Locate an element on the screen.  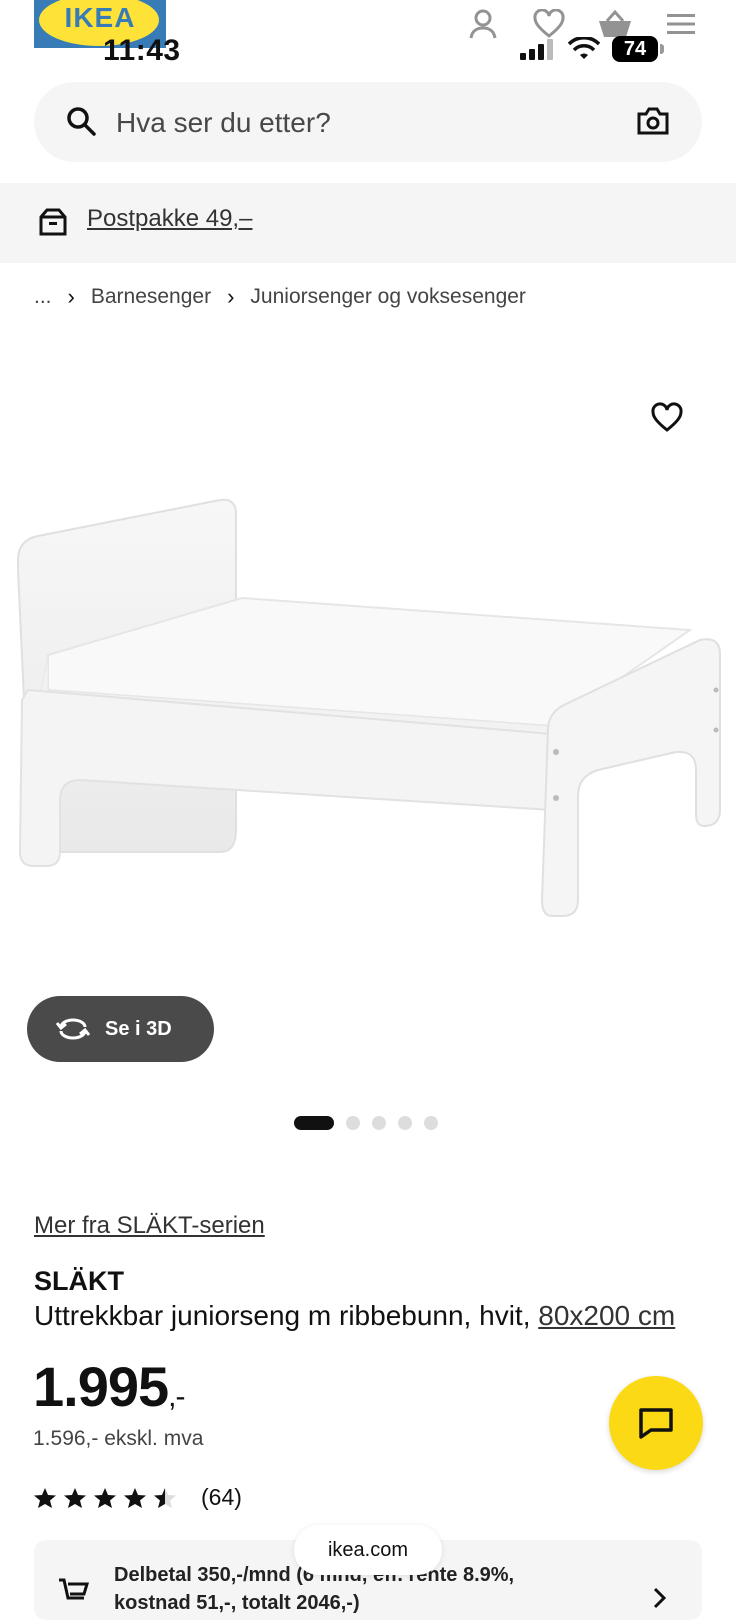
series-link: Mer fra SLÄKT-serien is located at coordinates (149, 1226).